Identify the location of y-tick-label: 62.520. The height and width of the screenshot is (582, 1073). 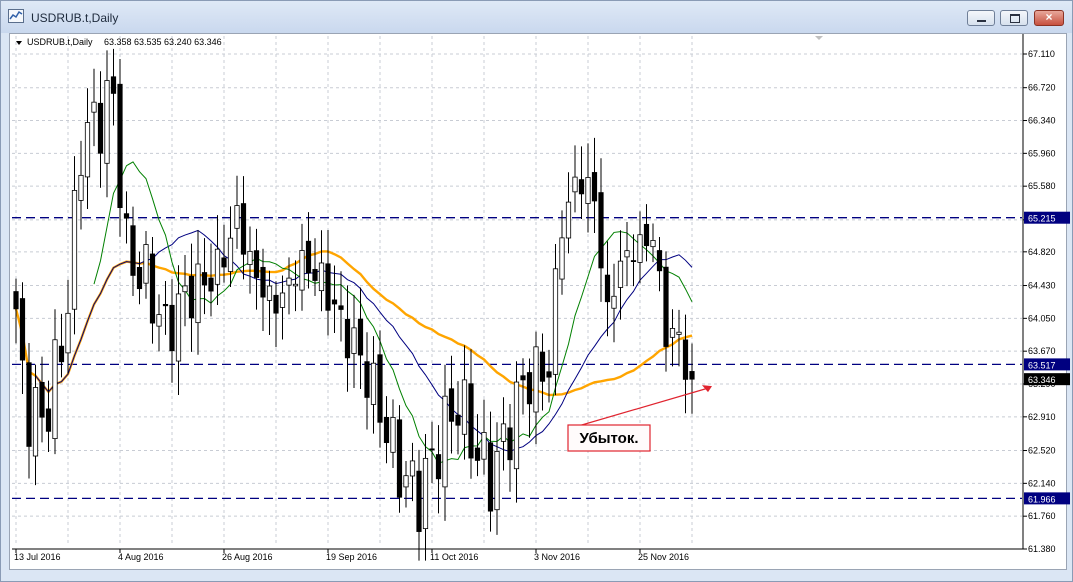
(1042, 451).